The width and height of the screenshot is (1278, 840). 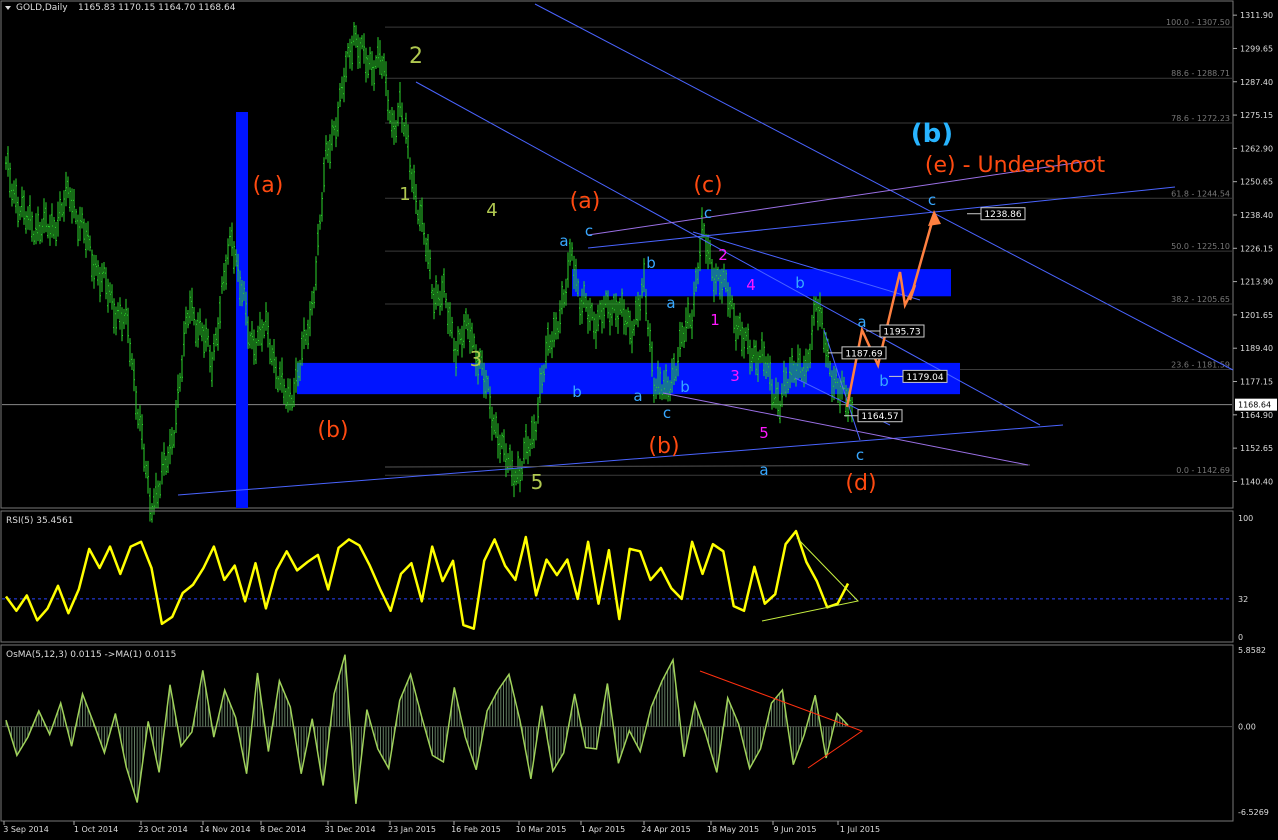 I want to click on symbol-label: GOLD,Daily, so click(x=42, y=8).